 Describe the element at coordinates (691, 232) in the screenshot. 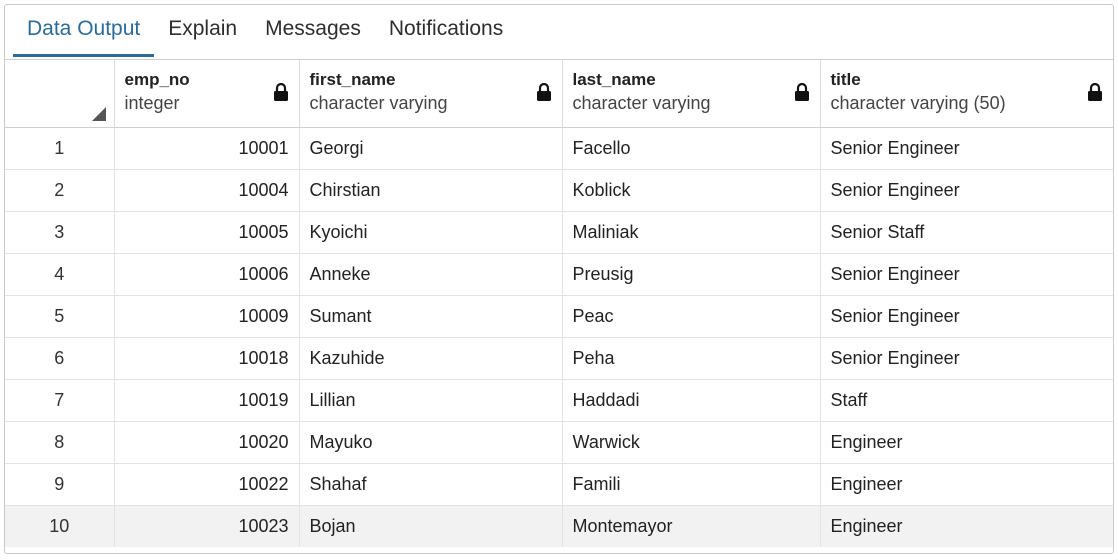

I see `cell-last-name: Maliniak` at that location.